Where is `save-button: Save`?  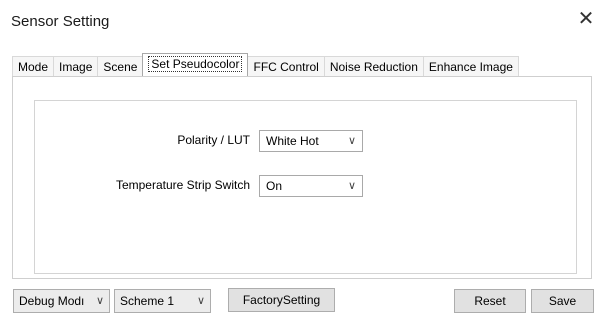 save-button: Save is located at coordinates (562, 301).